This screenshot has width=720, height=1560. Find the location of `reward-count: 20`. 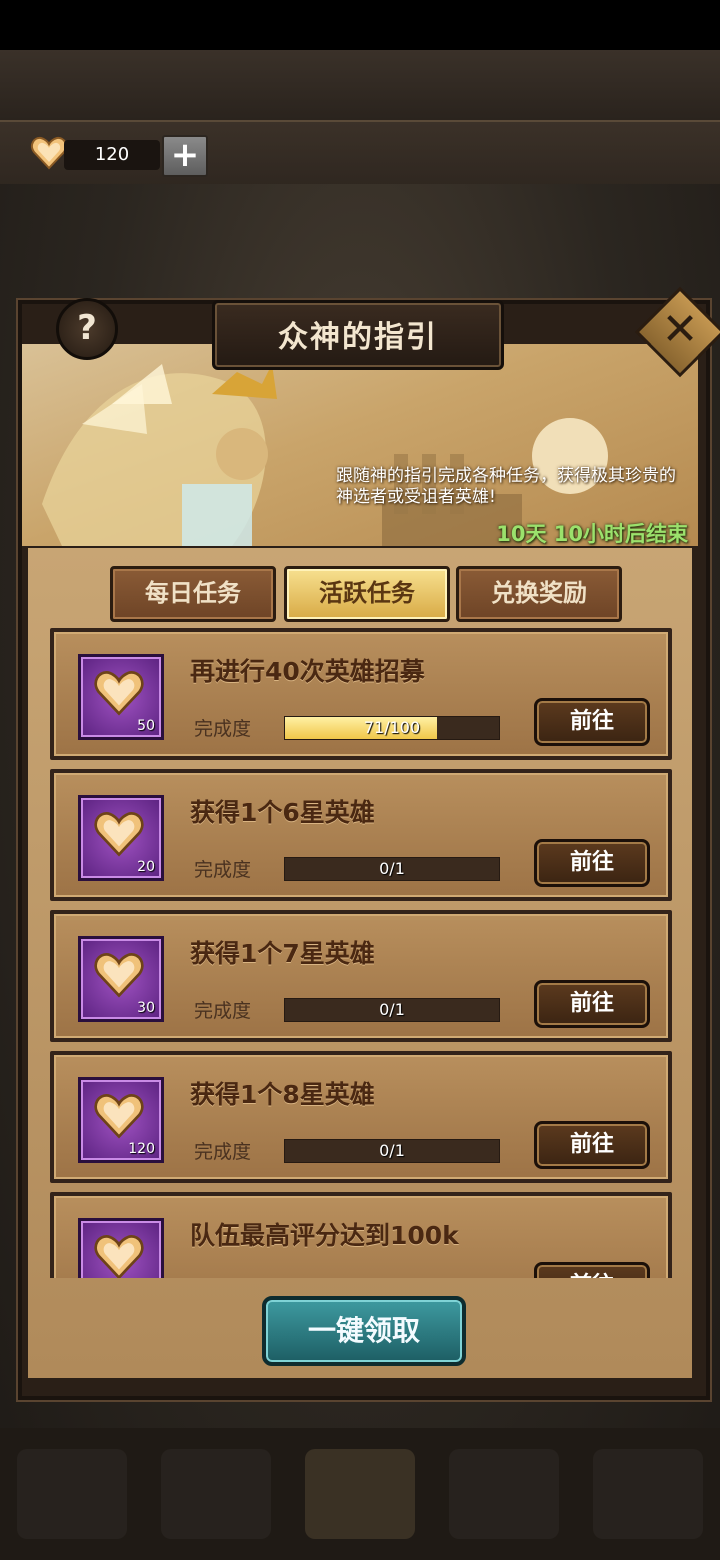

reward-count: 20 is located at coordinates (146, 867).